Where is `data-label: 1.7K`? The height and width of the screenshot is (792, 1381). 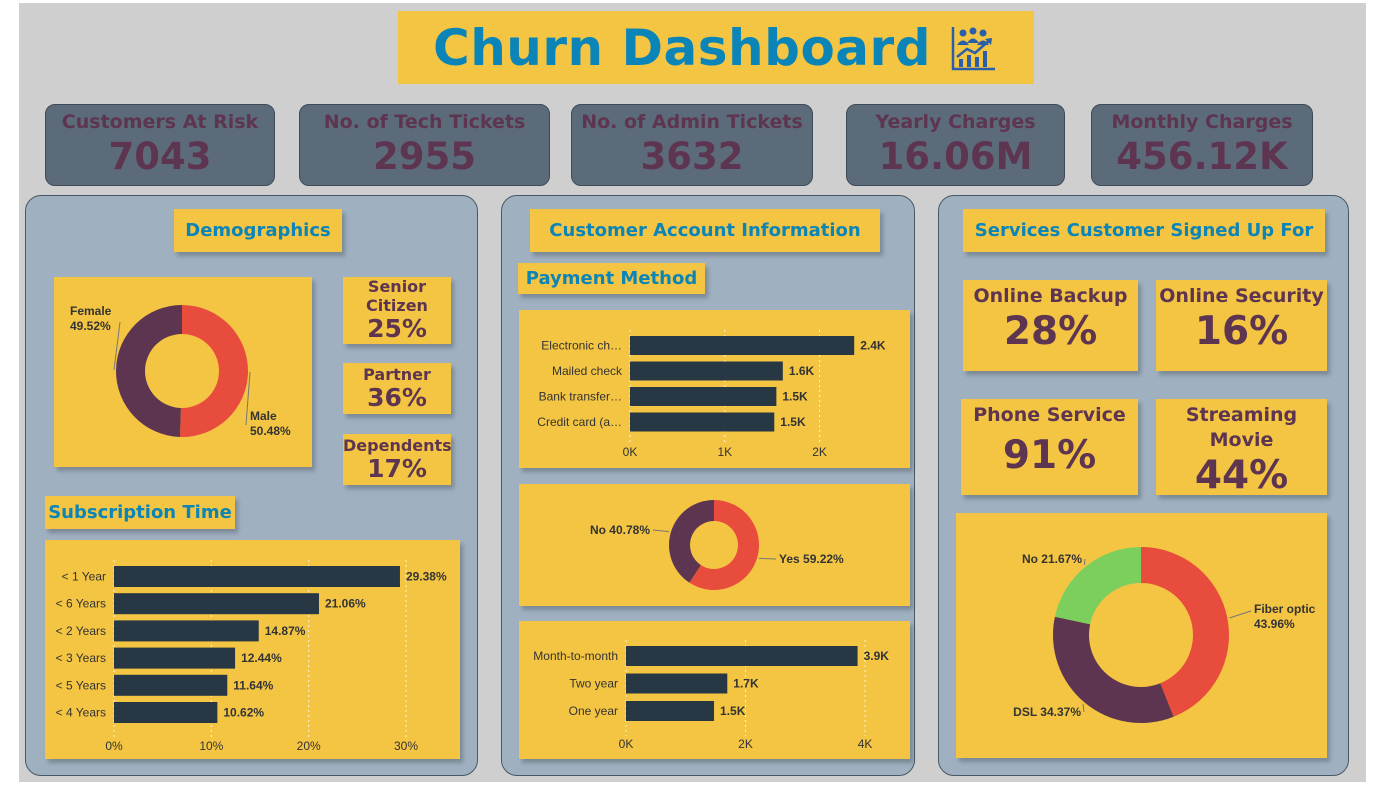 data-label: 1.7K is located at coordinates (746, 684).